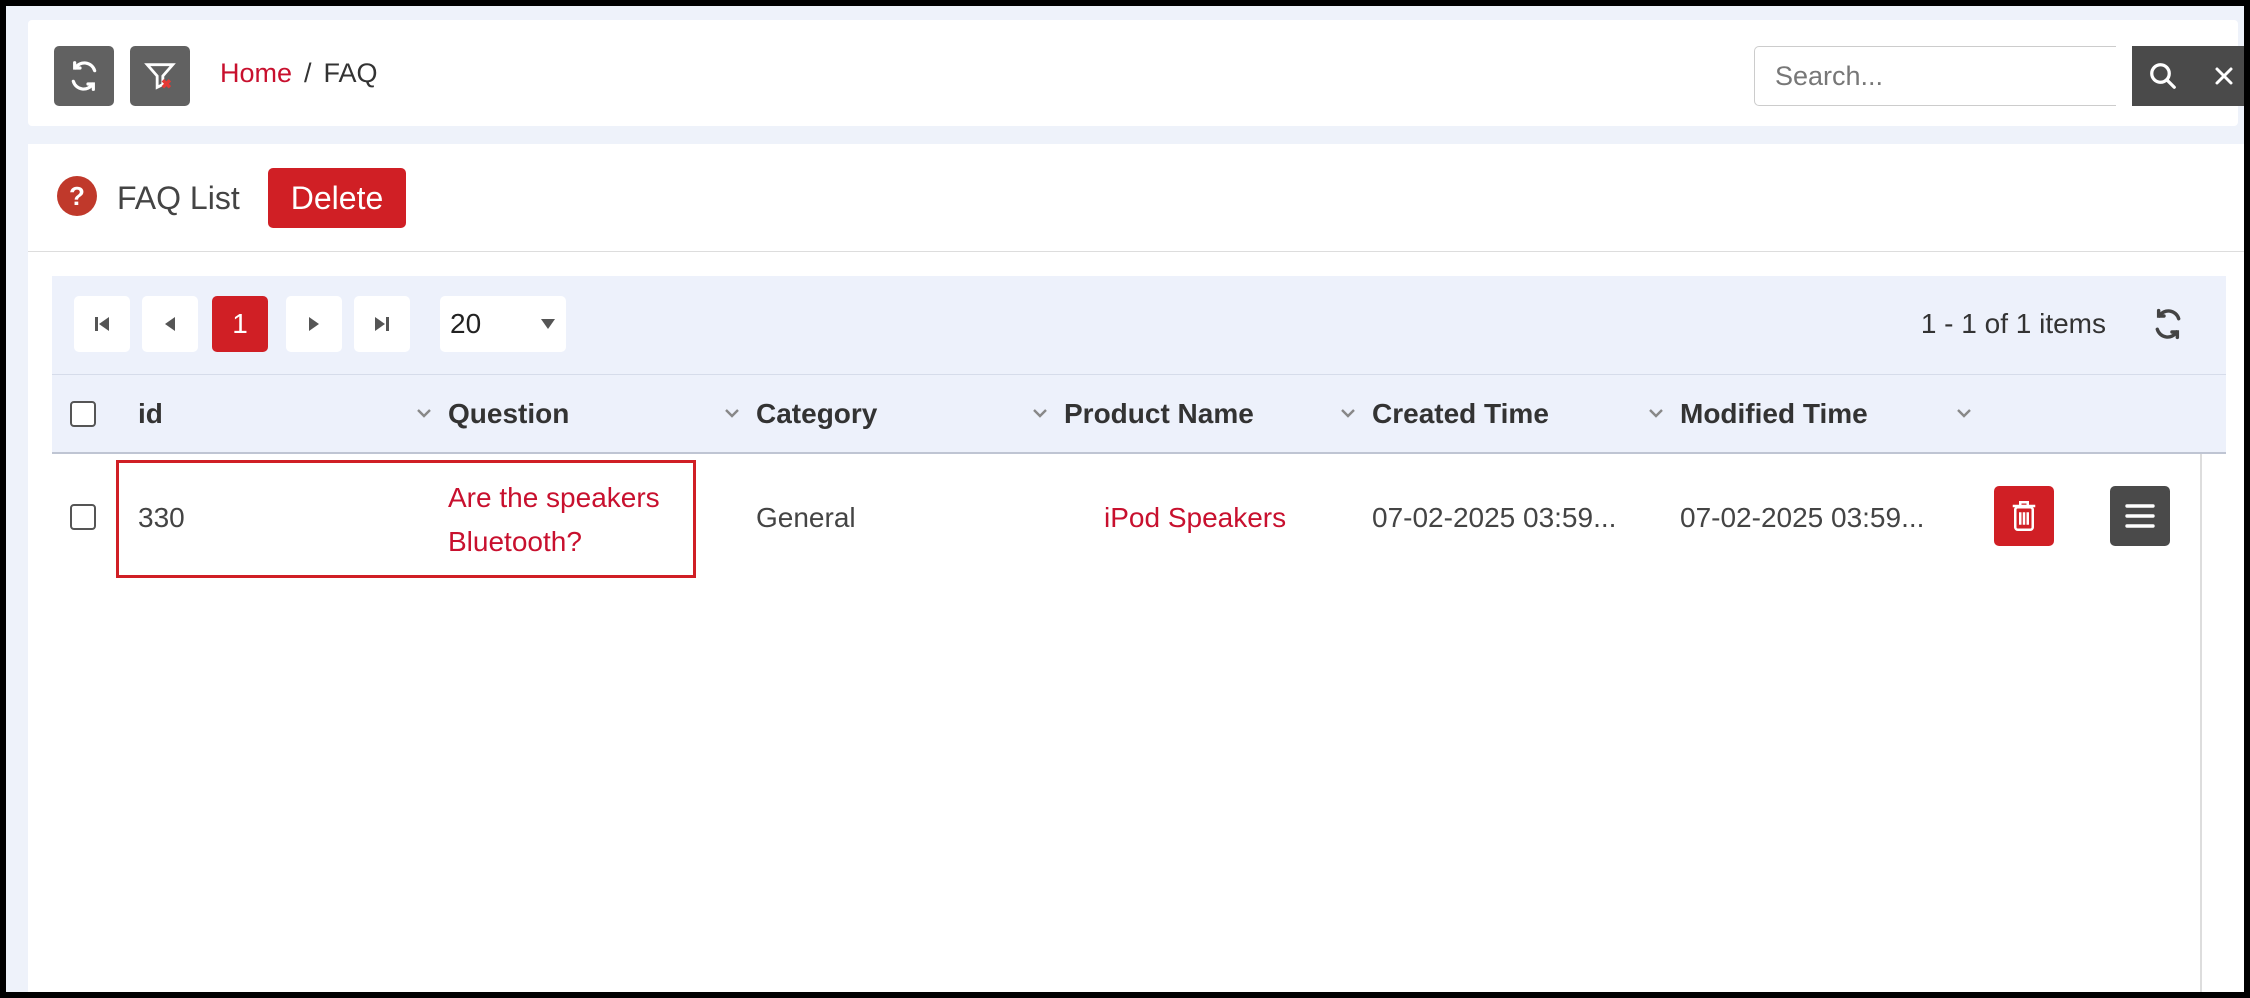 Image resolution: width=2250 pixels, height=998 pixels. I want to click on select-all-checkbox, so click(83, 414).